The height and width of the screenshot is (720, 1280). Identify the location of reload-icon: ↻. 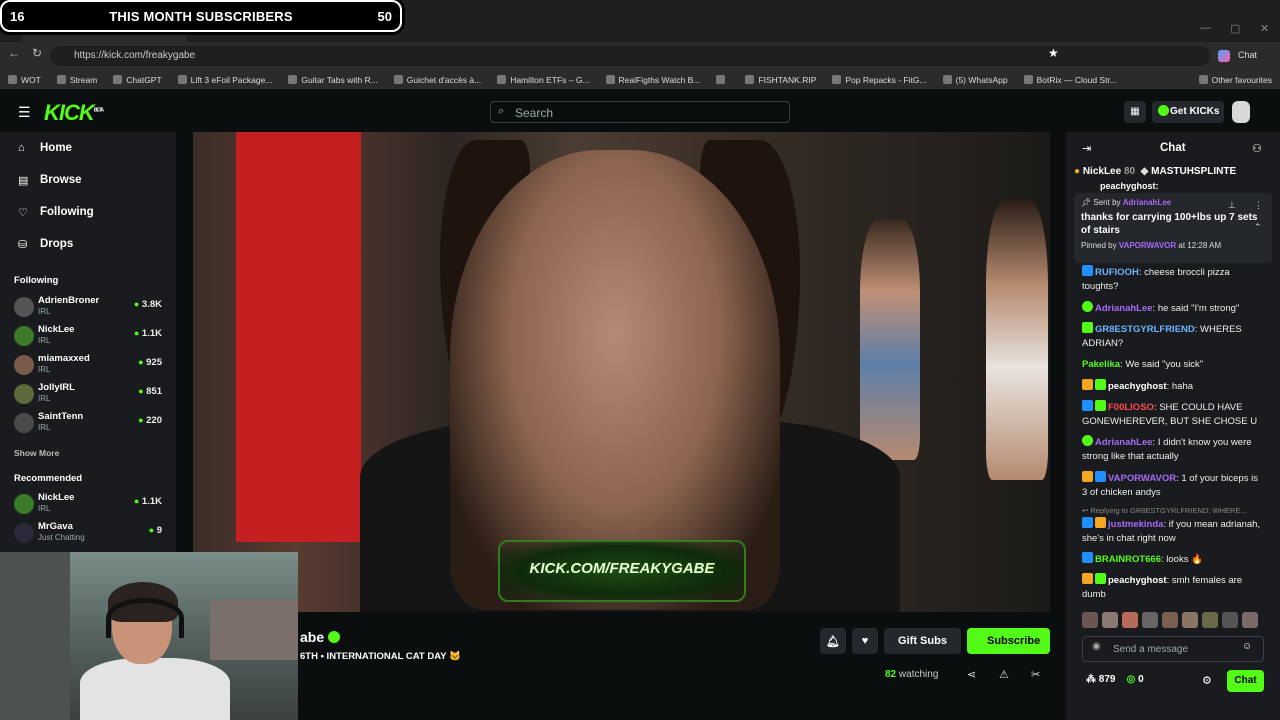
(37, 53).